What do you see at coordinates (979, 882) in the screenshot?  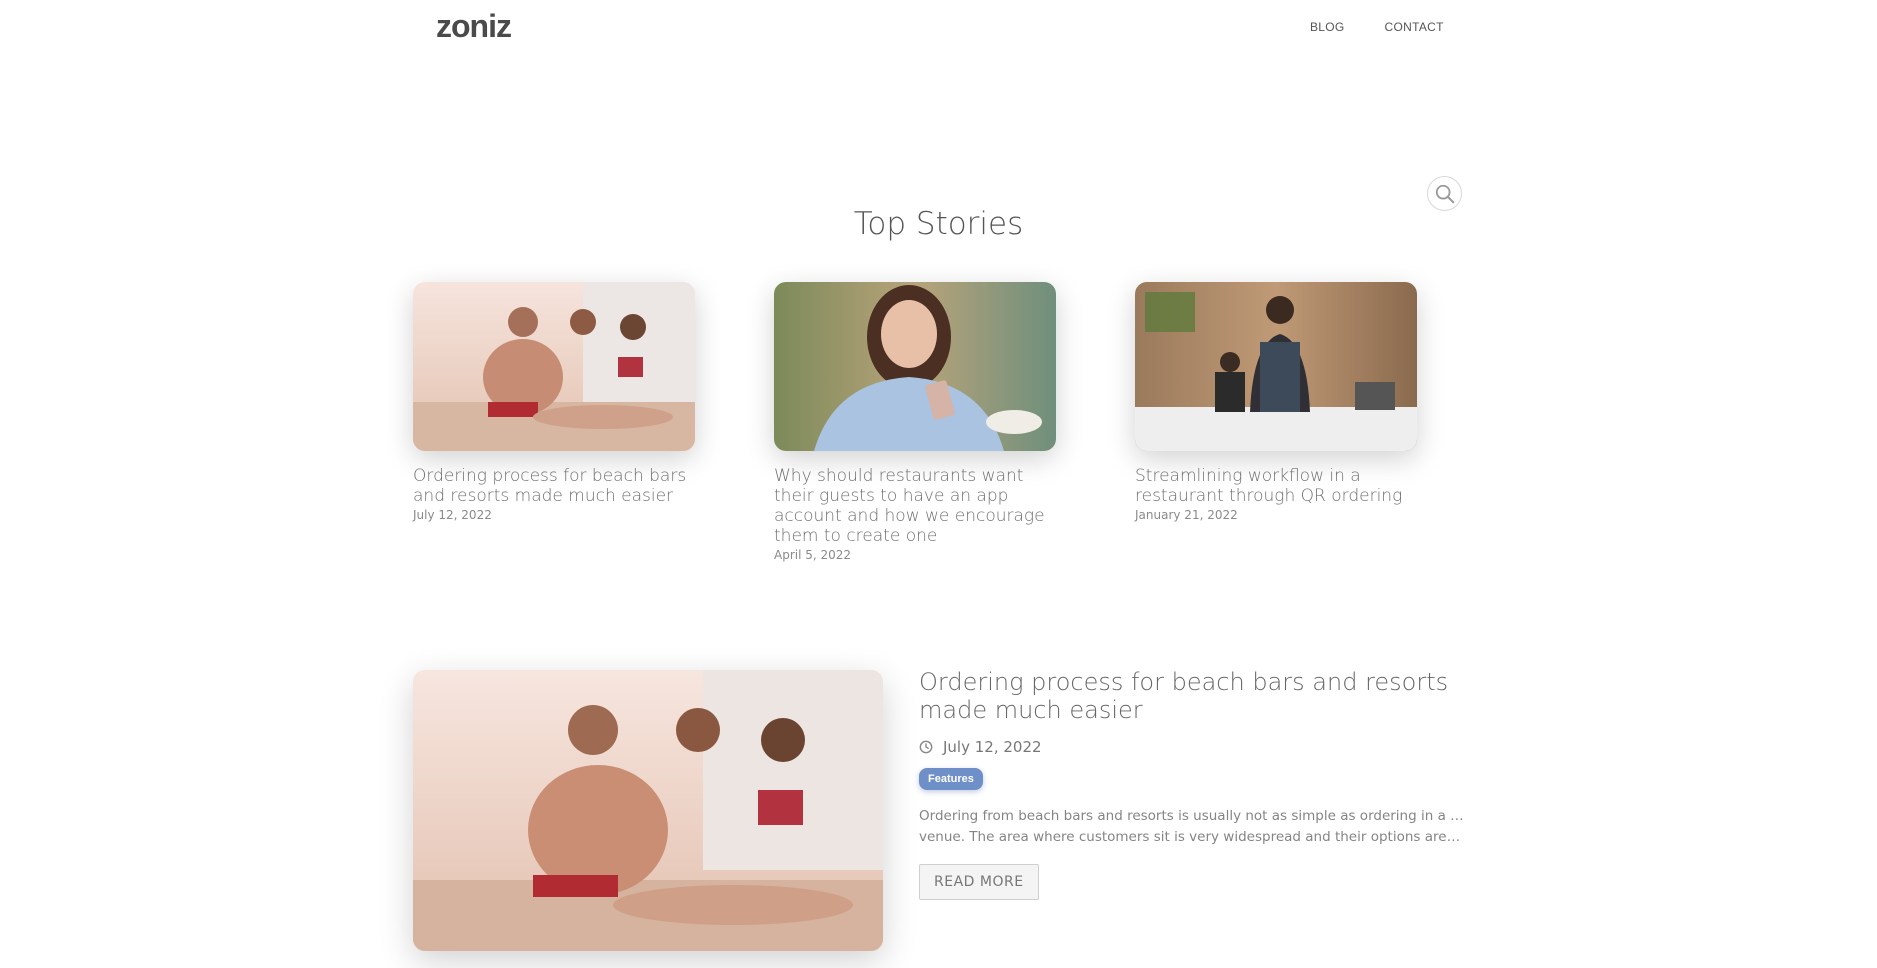 I see `read-more-button: READ MORE` at bounding box center [979, 882].